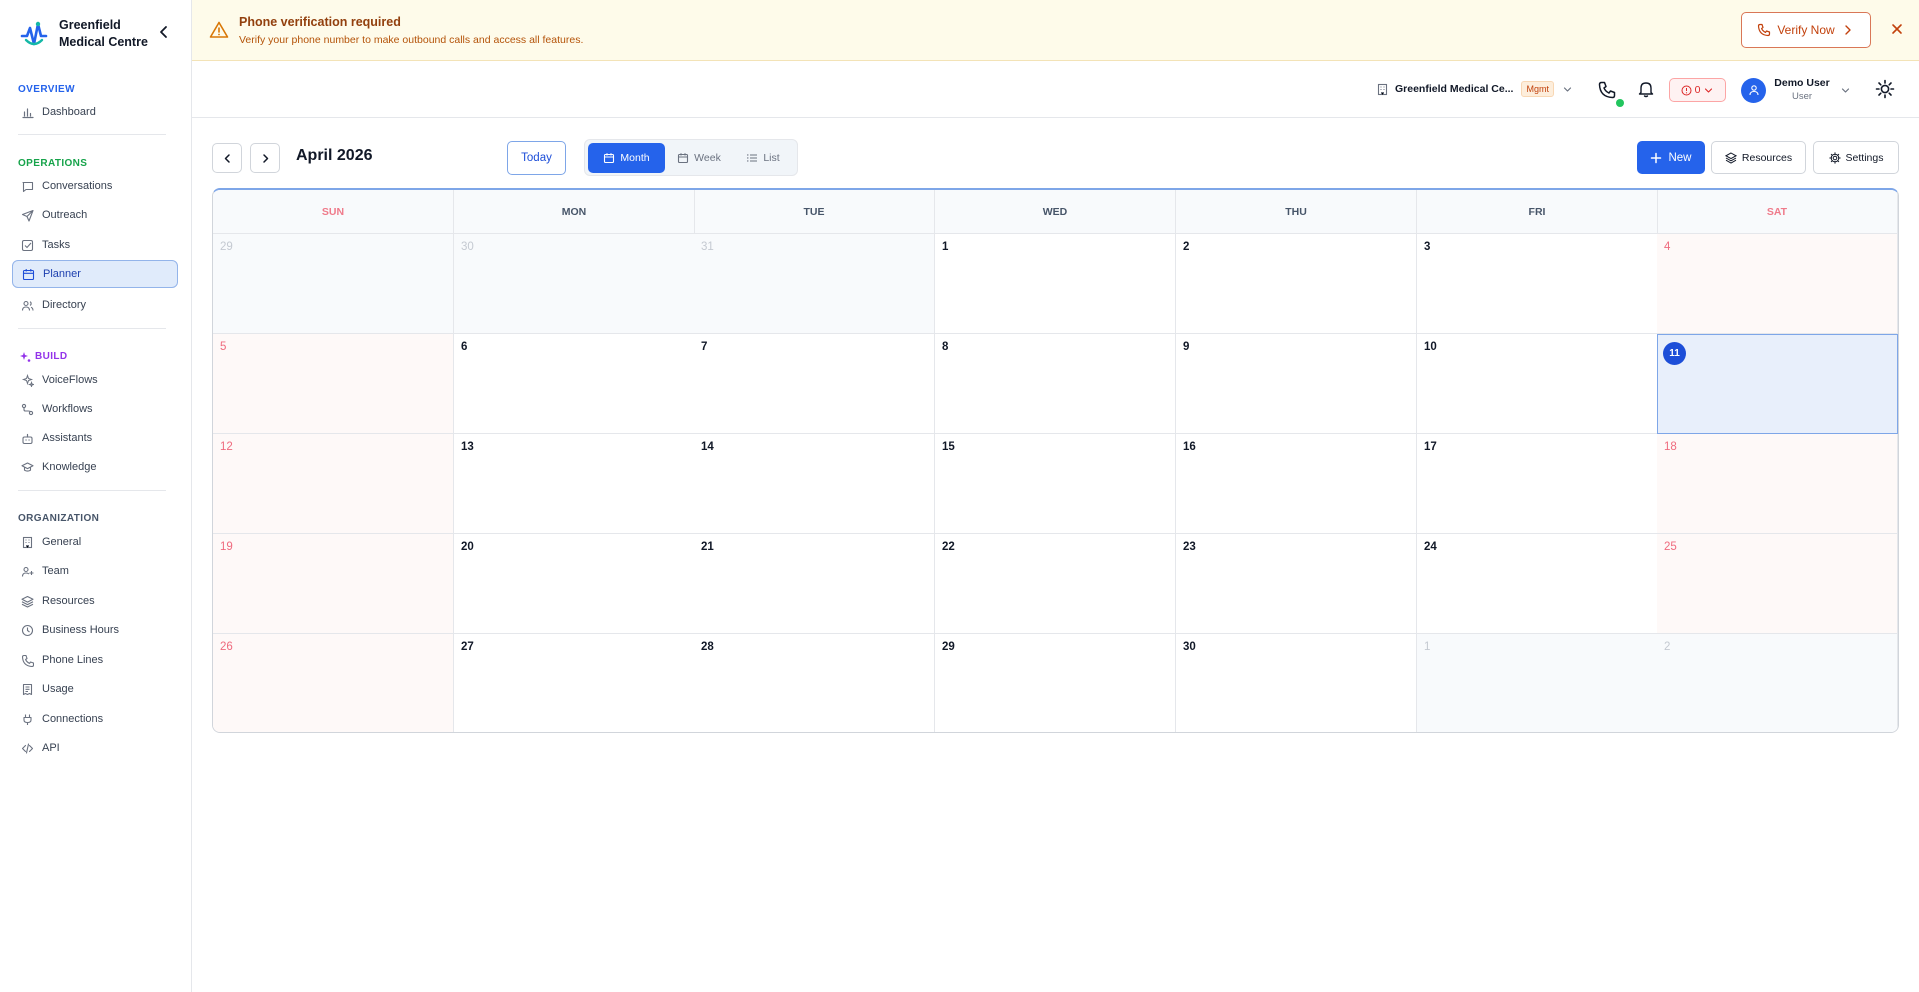 Image resolution: width=1919 pixels, height=992 pixels. I want to click on resources-button: Resources, so click(1758, 157).